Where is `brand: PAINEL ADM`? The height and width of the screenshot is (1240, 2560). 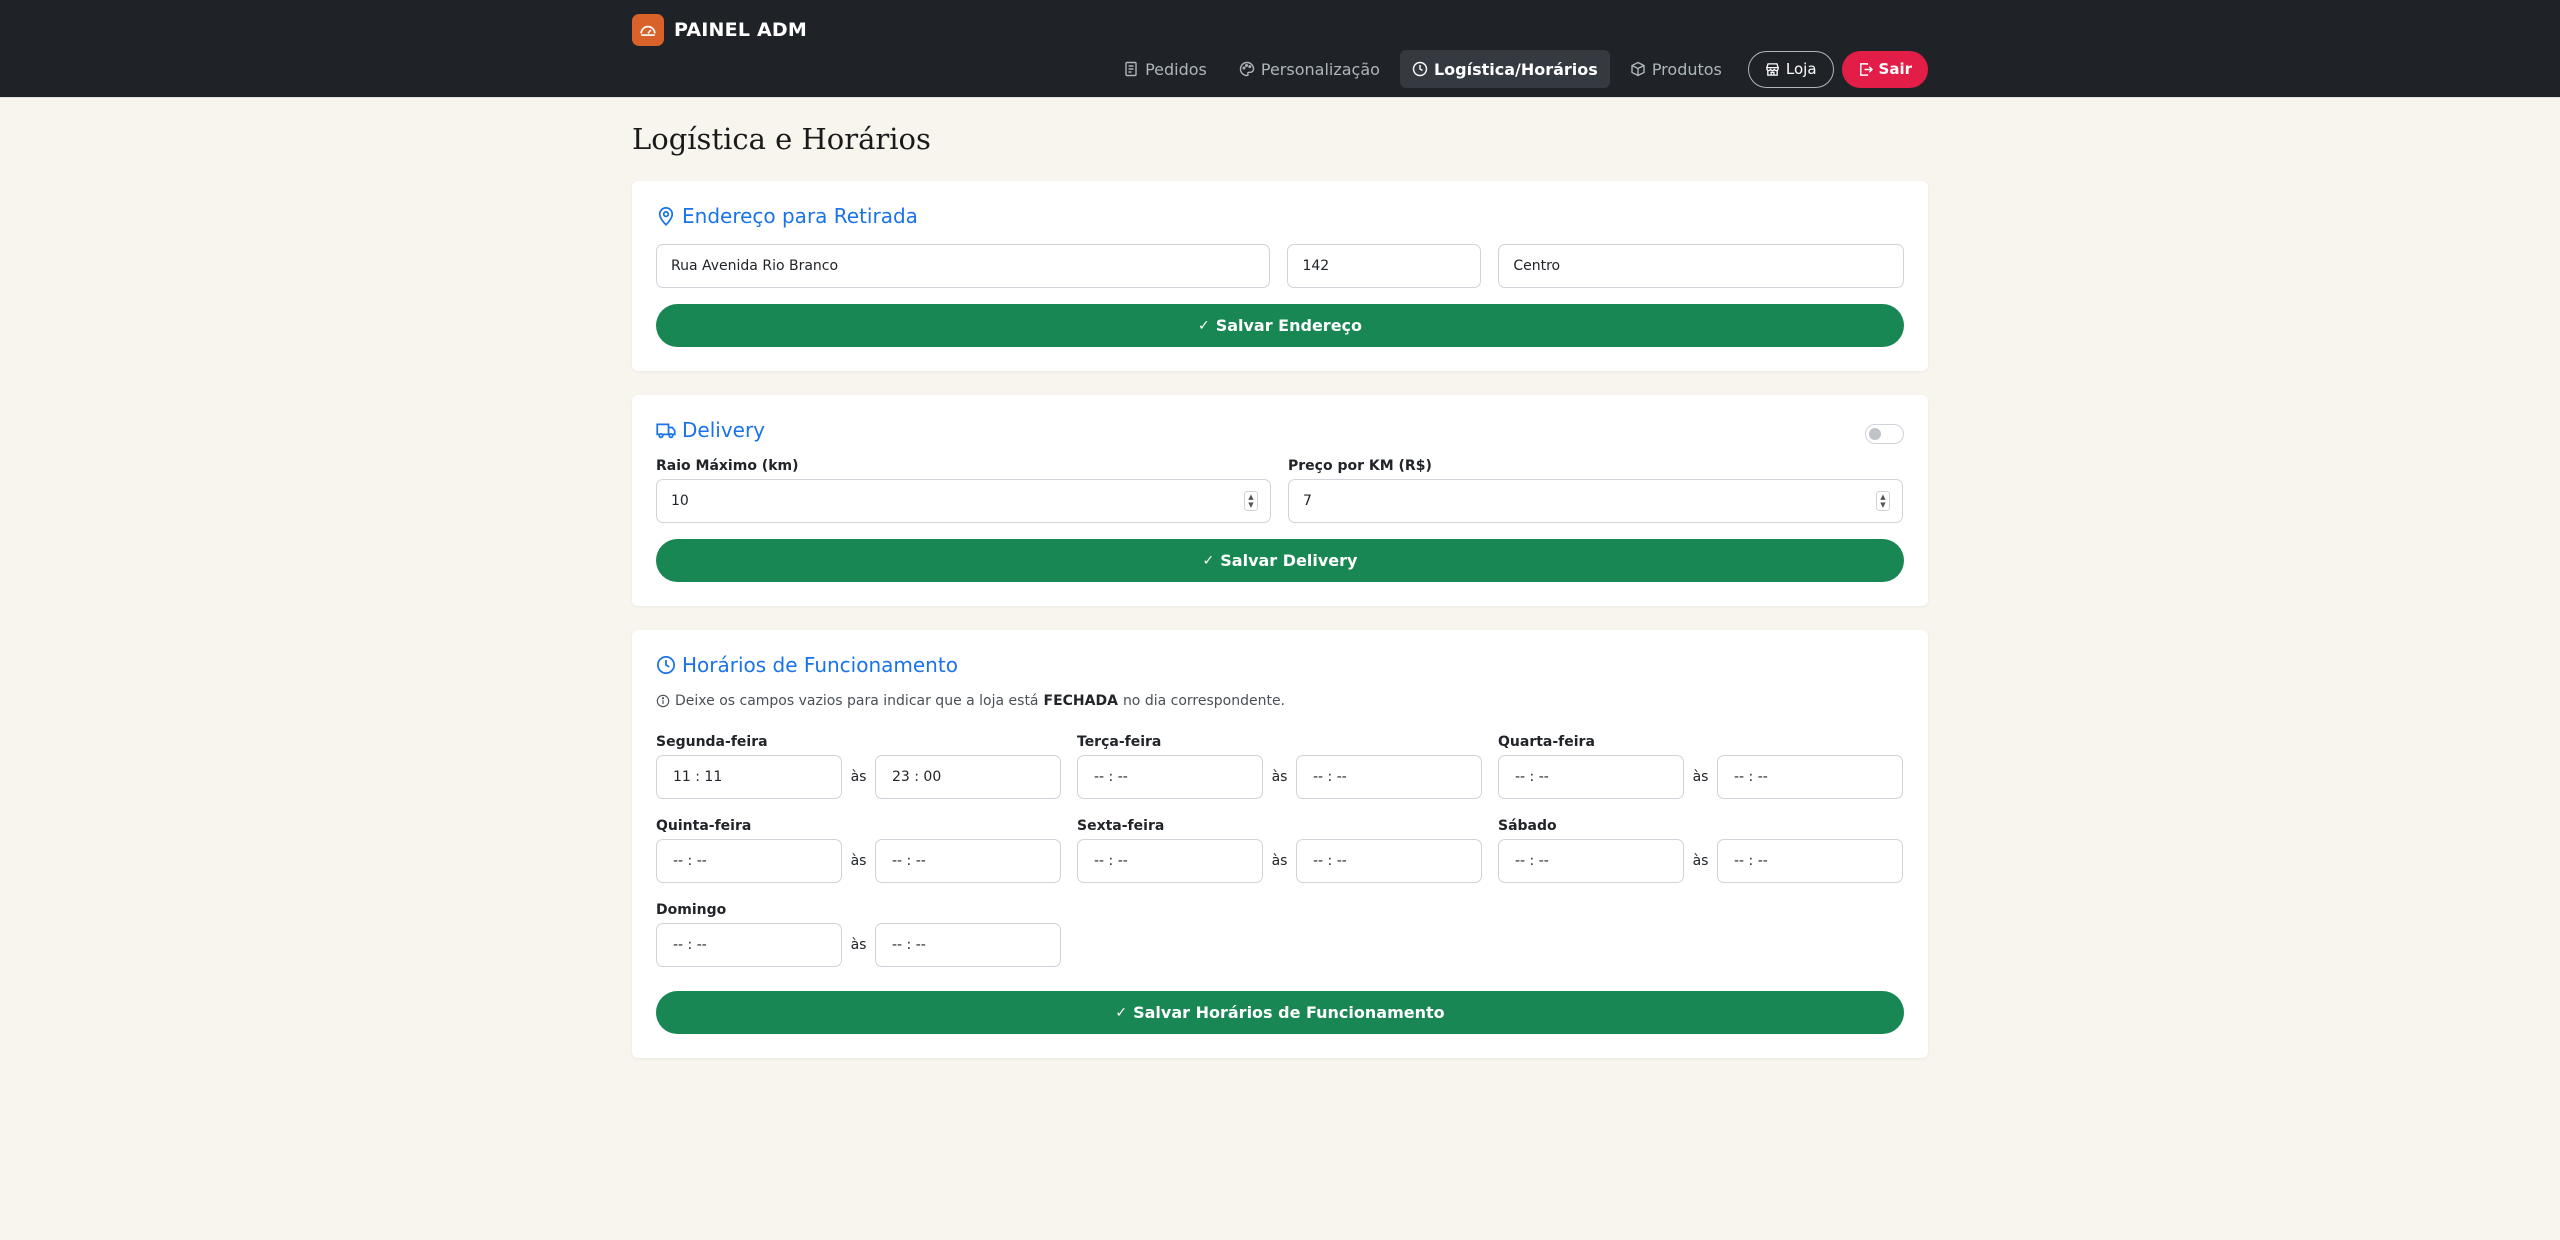 brand: PAINEL ADM is located at coordinates (719, 30).